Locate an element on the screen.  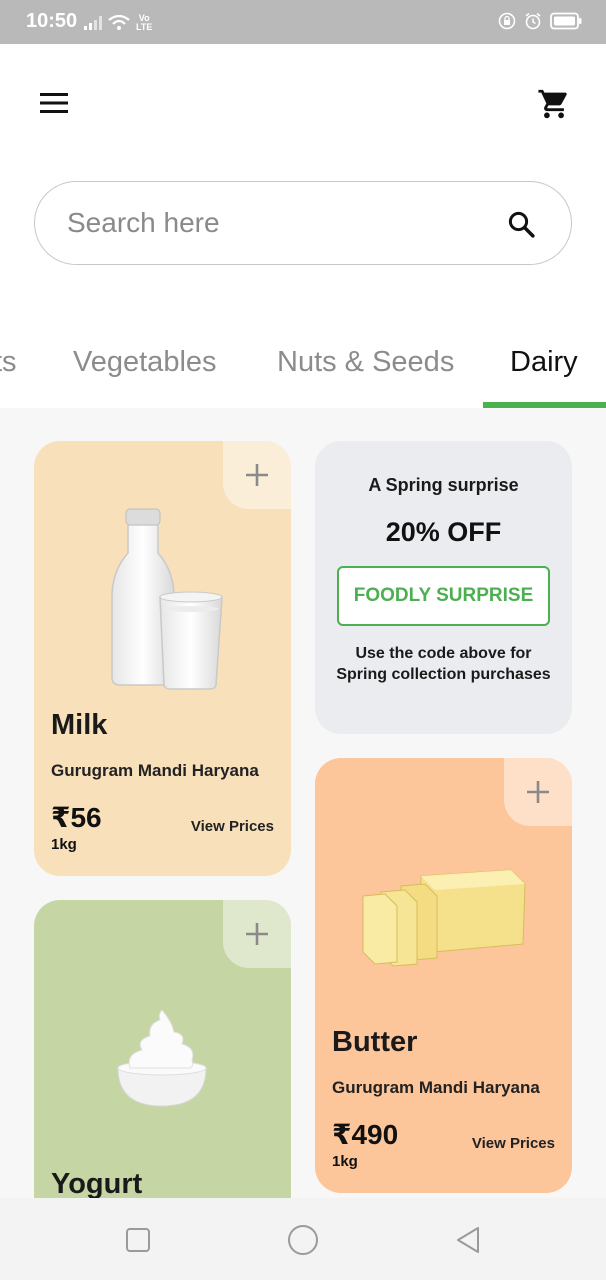
product-price: ₹490 is located at coordinates (365, 1134).